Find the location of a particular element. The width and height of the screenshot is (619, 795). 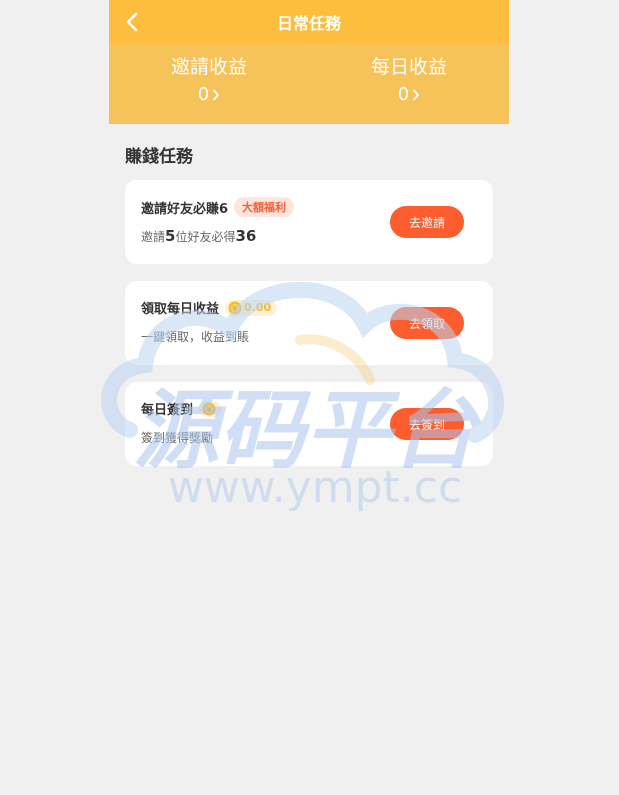

task-card-invite: 邀請好友必賺6 大額福利 邀請 5 位好友必得 36 去邀請 is located at coordinates (309, 222).